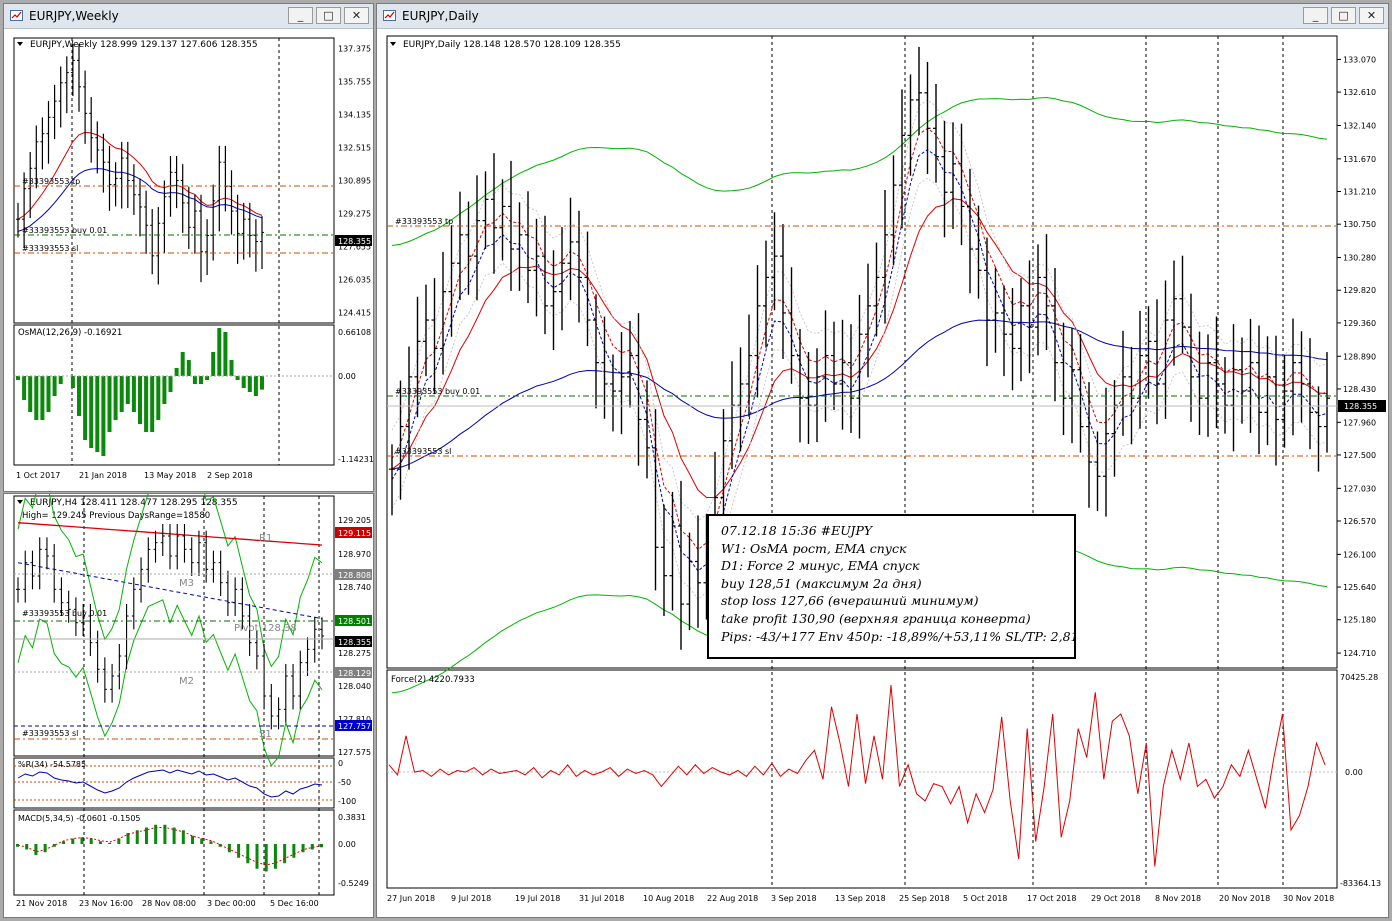 The image size is (1392, 921). What do you see at coordinates (794, 898) in the screenshot?
I see `date-label: 3 Sep 2018` at bounding box center [794, 898].